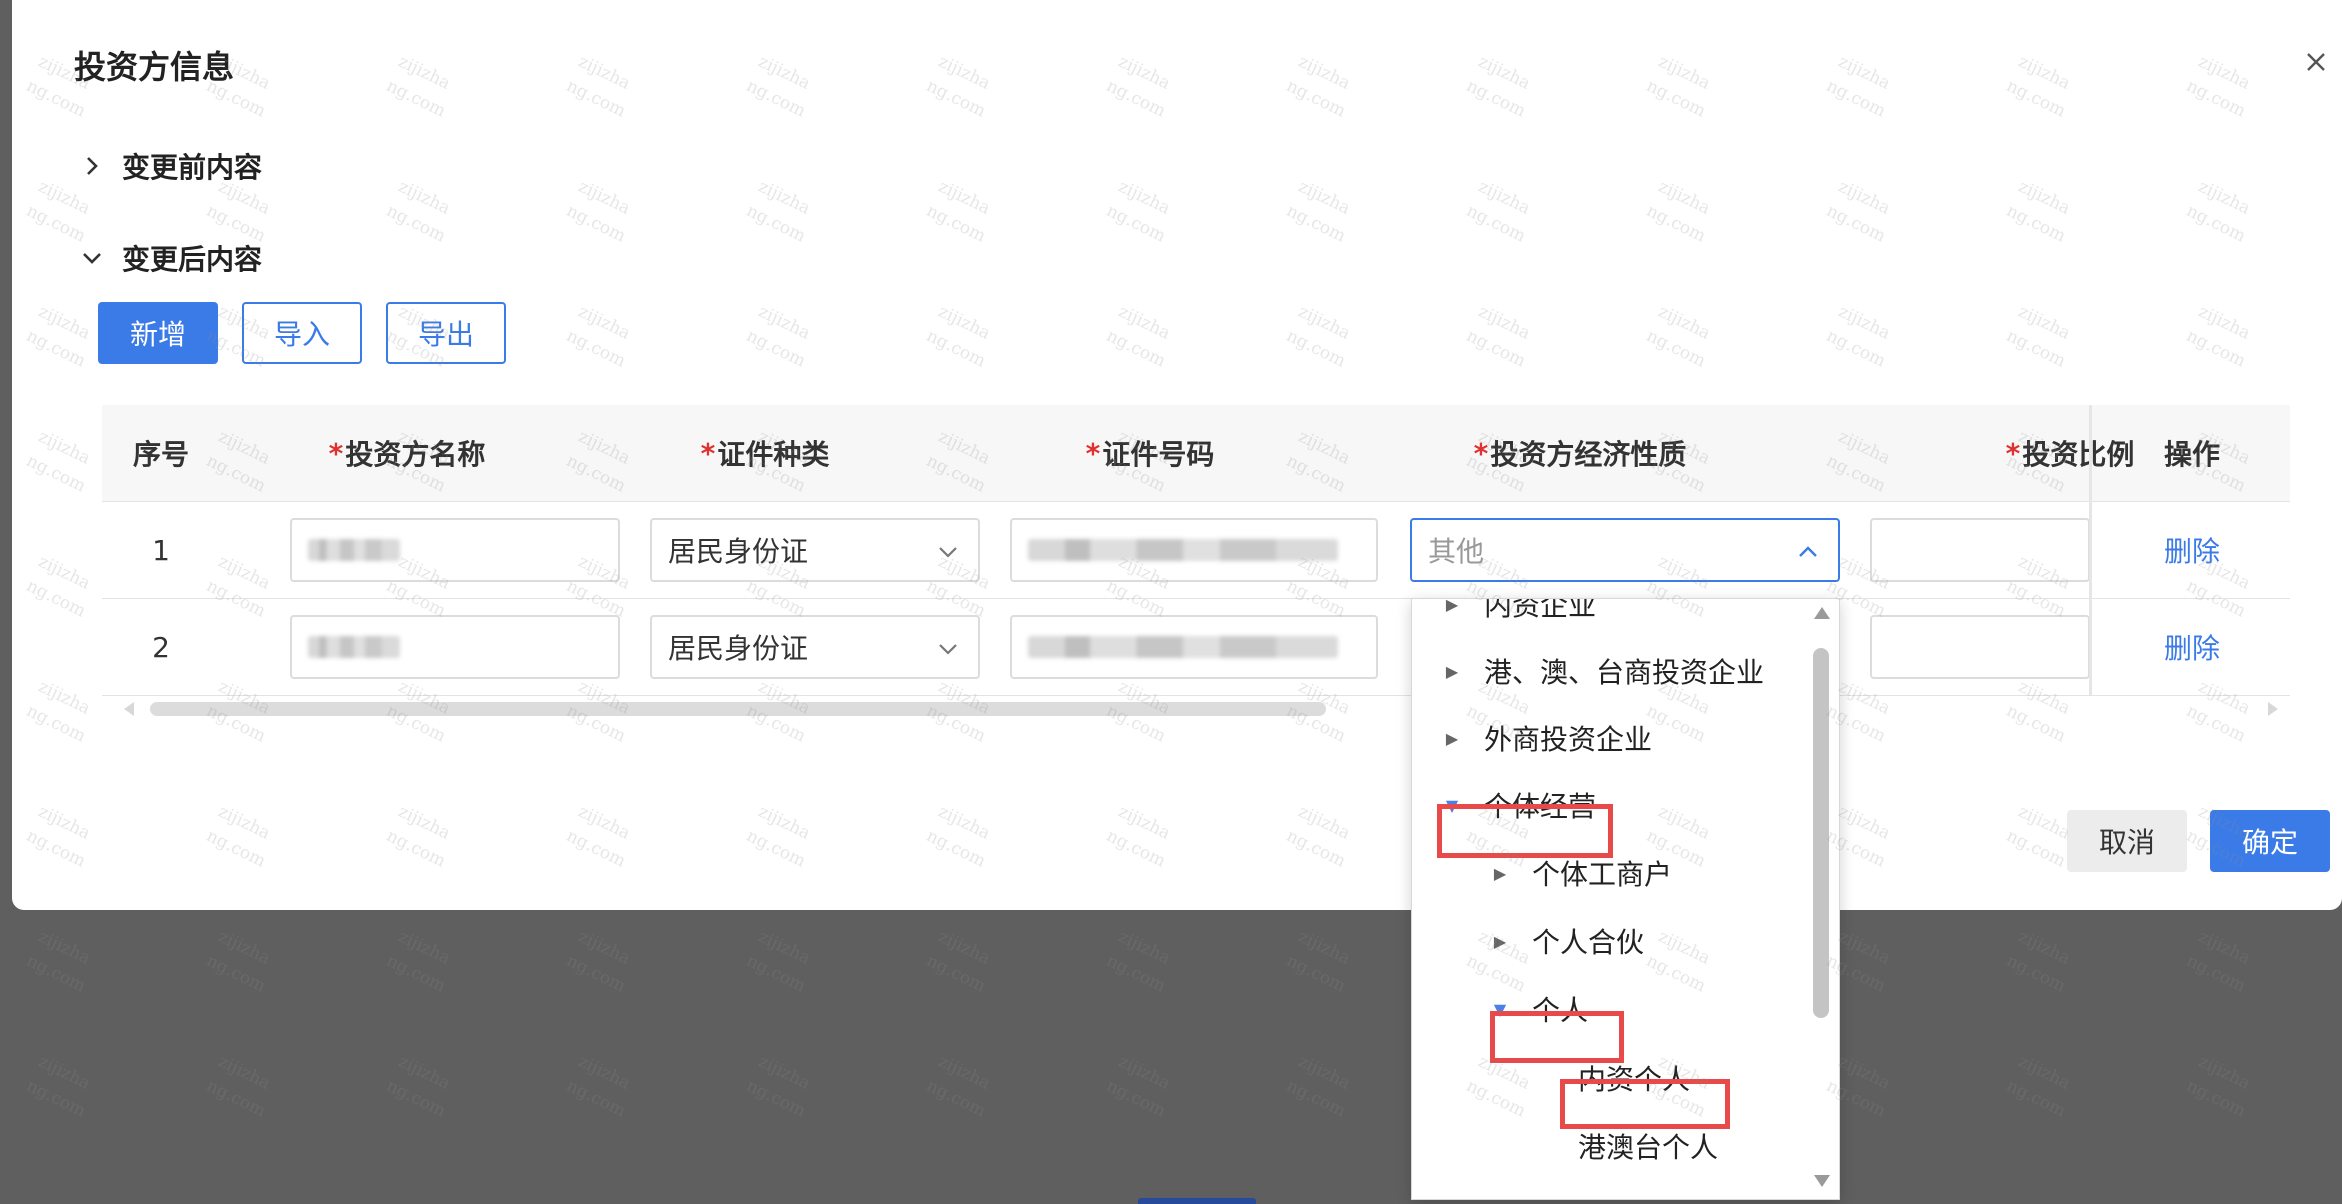 This screenshot has width=2342, height=1204. Describe the element at coordinates (192, 259) in the screenshot. I see `section-after-label: 变更后内容` at that location.